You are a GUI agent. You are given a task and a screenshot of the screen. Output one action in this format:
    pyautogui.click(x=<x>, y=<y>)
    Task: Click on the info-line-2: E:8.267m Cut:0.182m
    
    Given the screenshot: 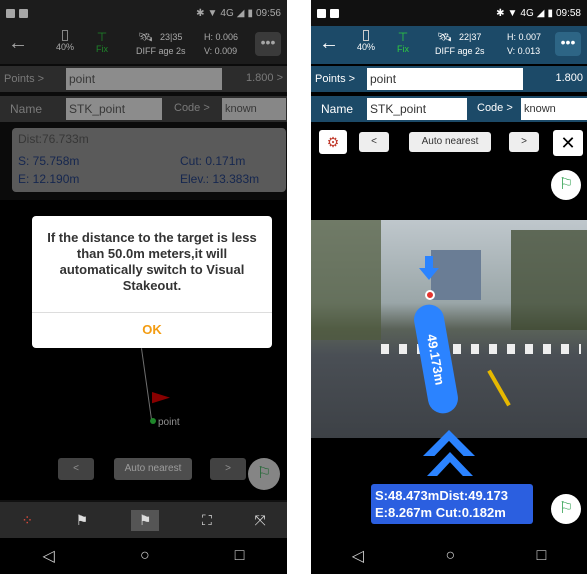 What is the action you would take?
    pyautogui.click(x=440, y=512)
    